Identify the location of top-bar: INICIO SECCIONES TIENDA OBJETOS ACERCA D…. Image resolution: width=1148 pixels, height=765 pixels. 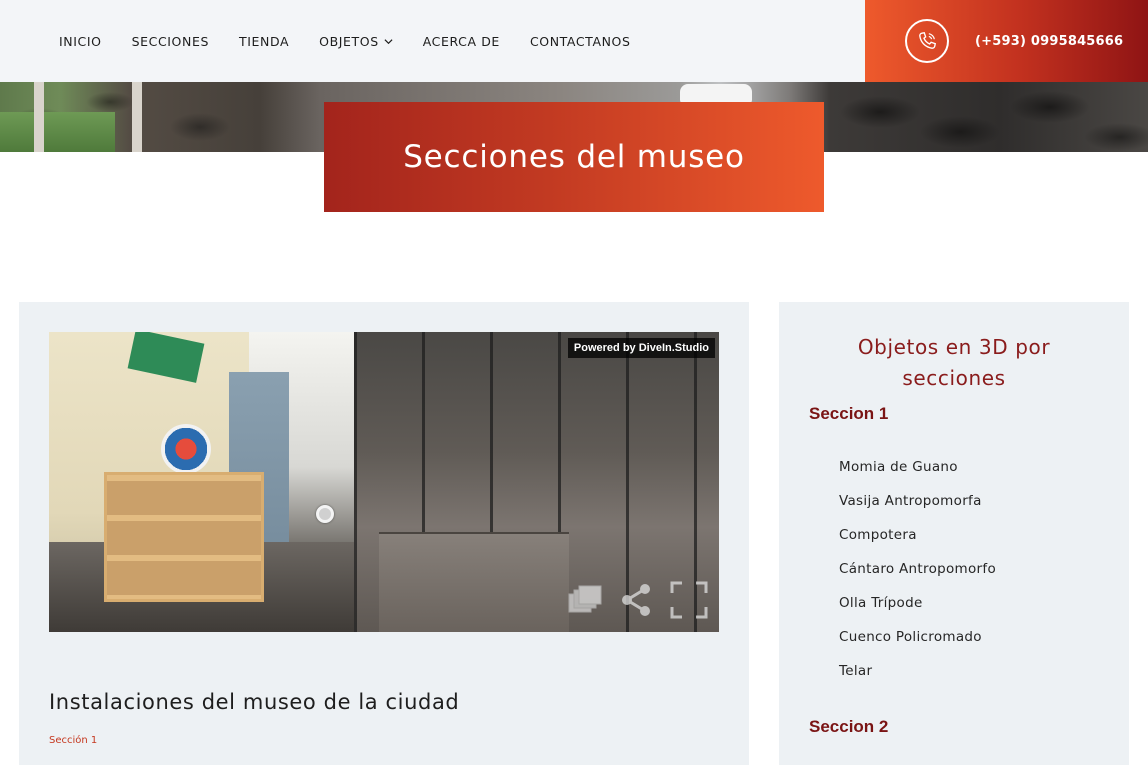
(574, 41).